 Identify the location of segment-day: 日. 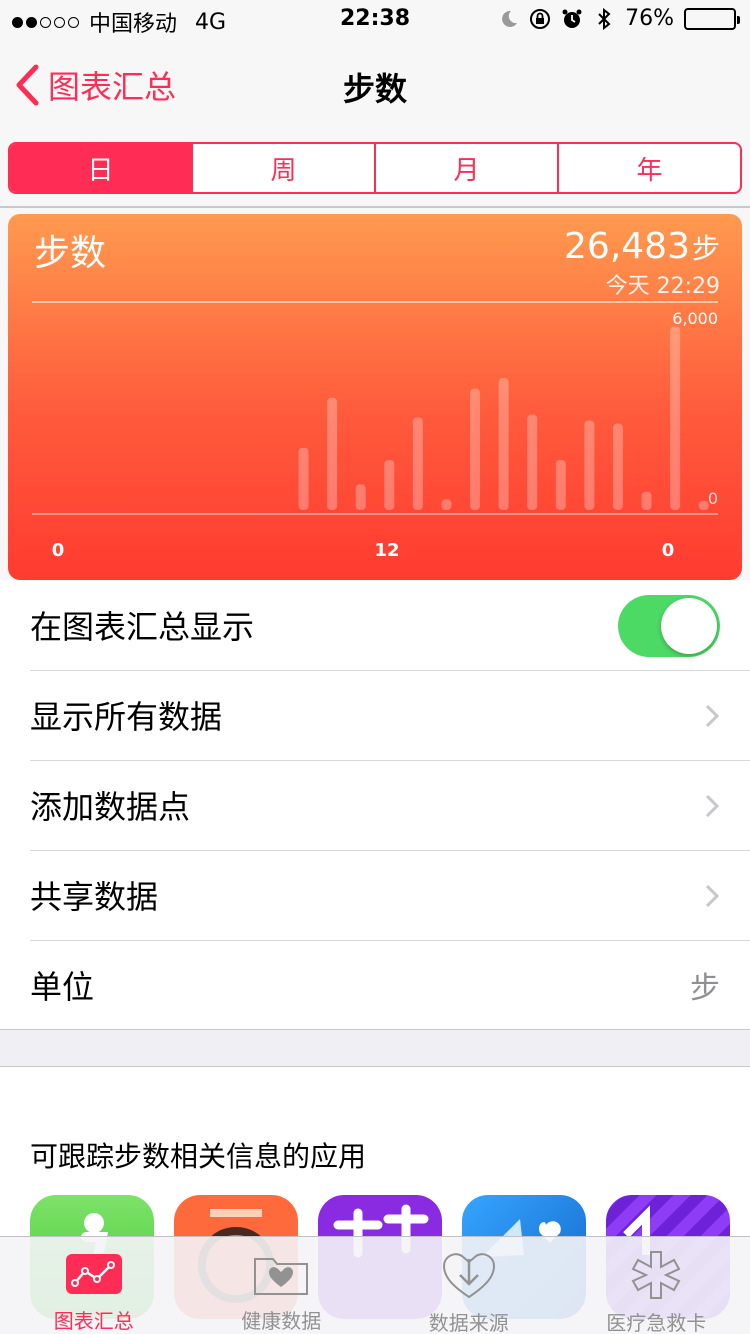
(100, 168).